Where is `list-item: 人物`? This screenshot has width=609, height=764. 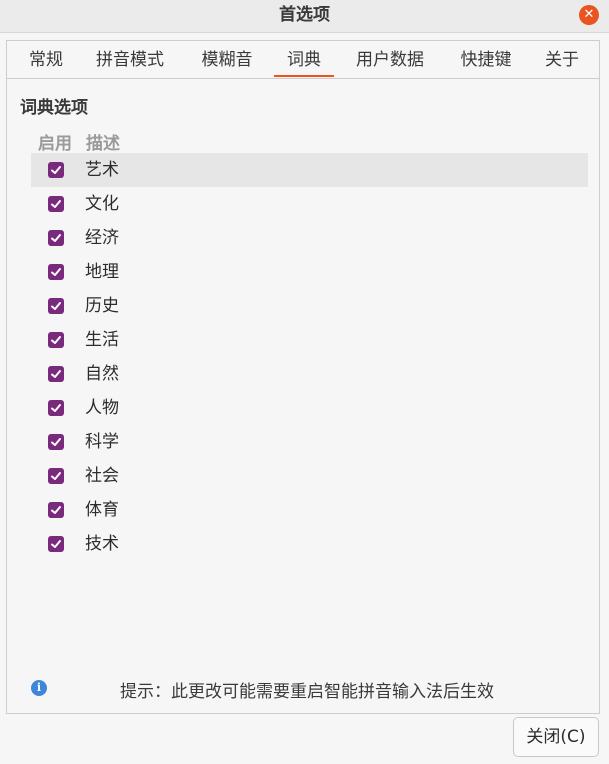 list-item: 人物 is located at coordinates (309, 408).